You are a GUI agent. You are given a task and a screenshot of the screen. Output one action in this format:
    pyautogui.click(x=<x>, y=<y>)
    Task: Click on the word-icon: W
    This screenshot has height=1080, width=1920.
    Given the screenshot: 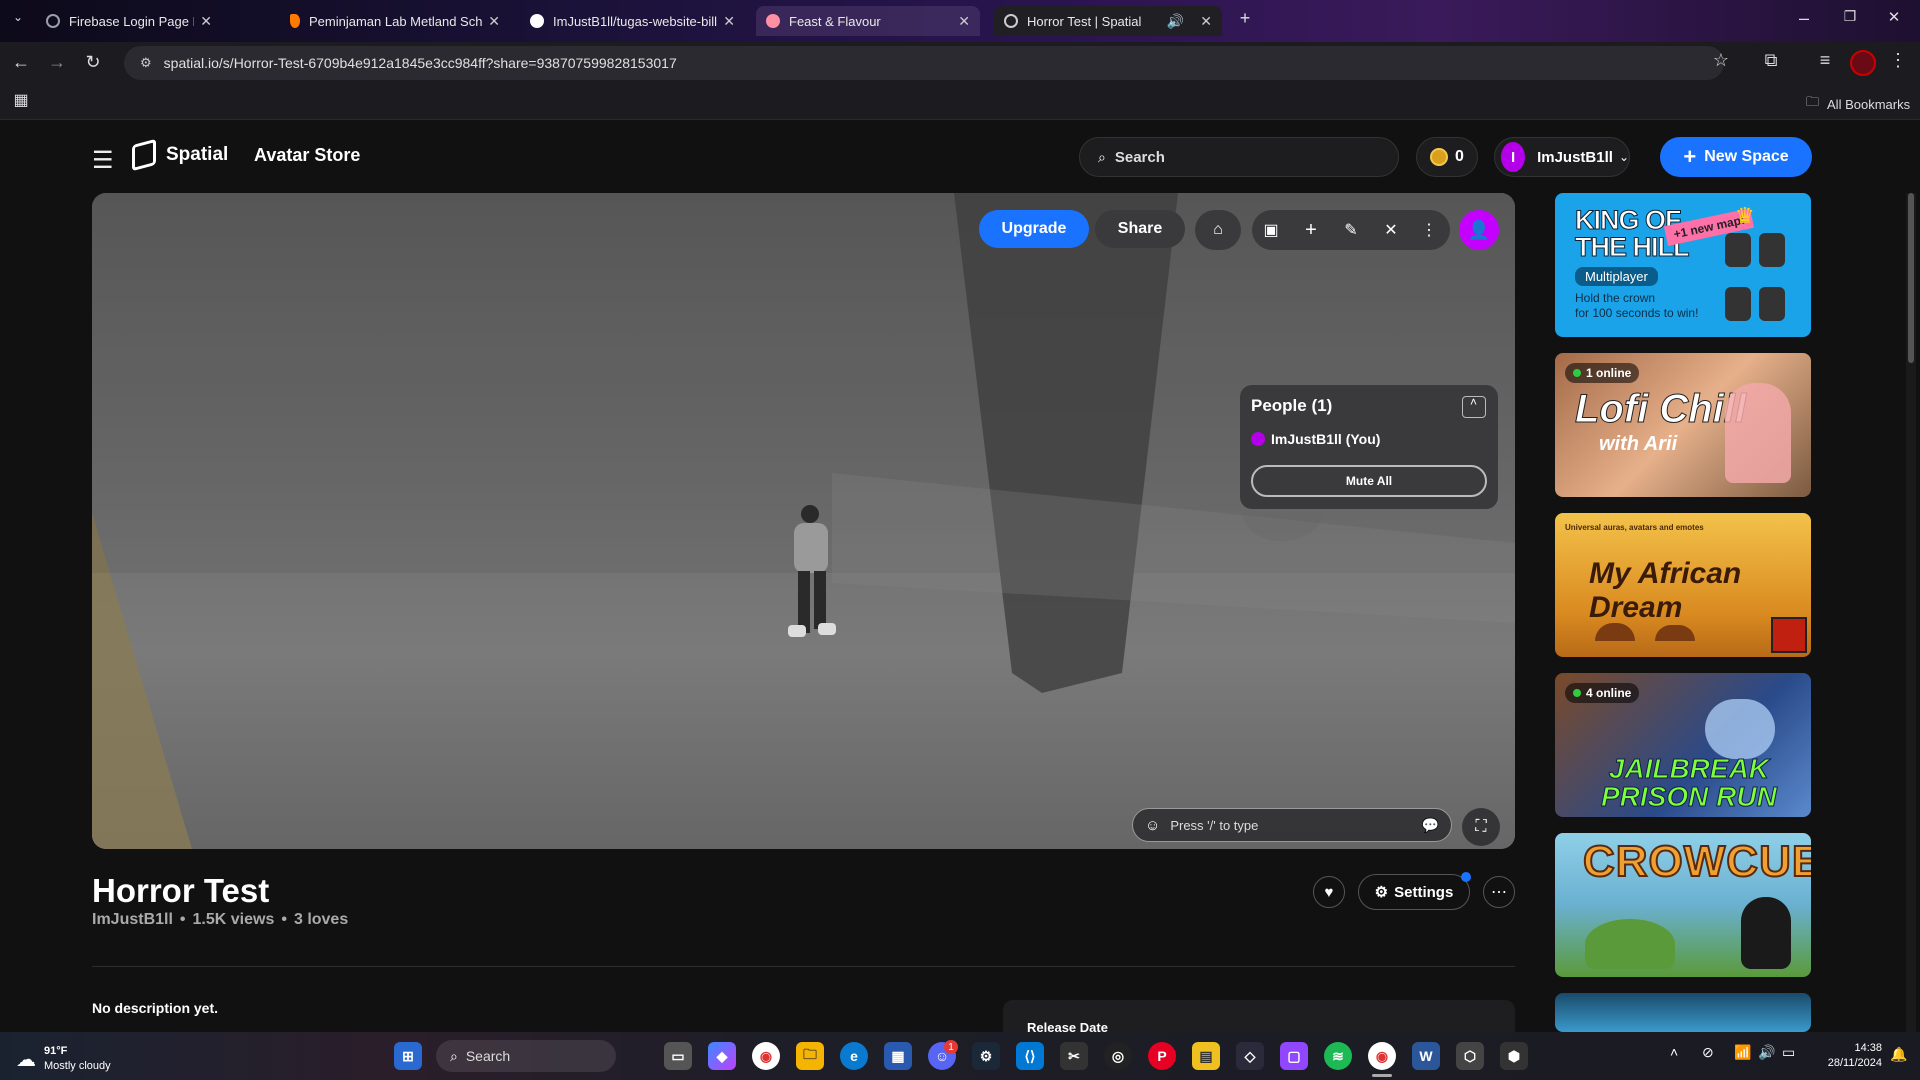 What is the action you would take?
    pyautogui.click(x=1426, y=1056)
    